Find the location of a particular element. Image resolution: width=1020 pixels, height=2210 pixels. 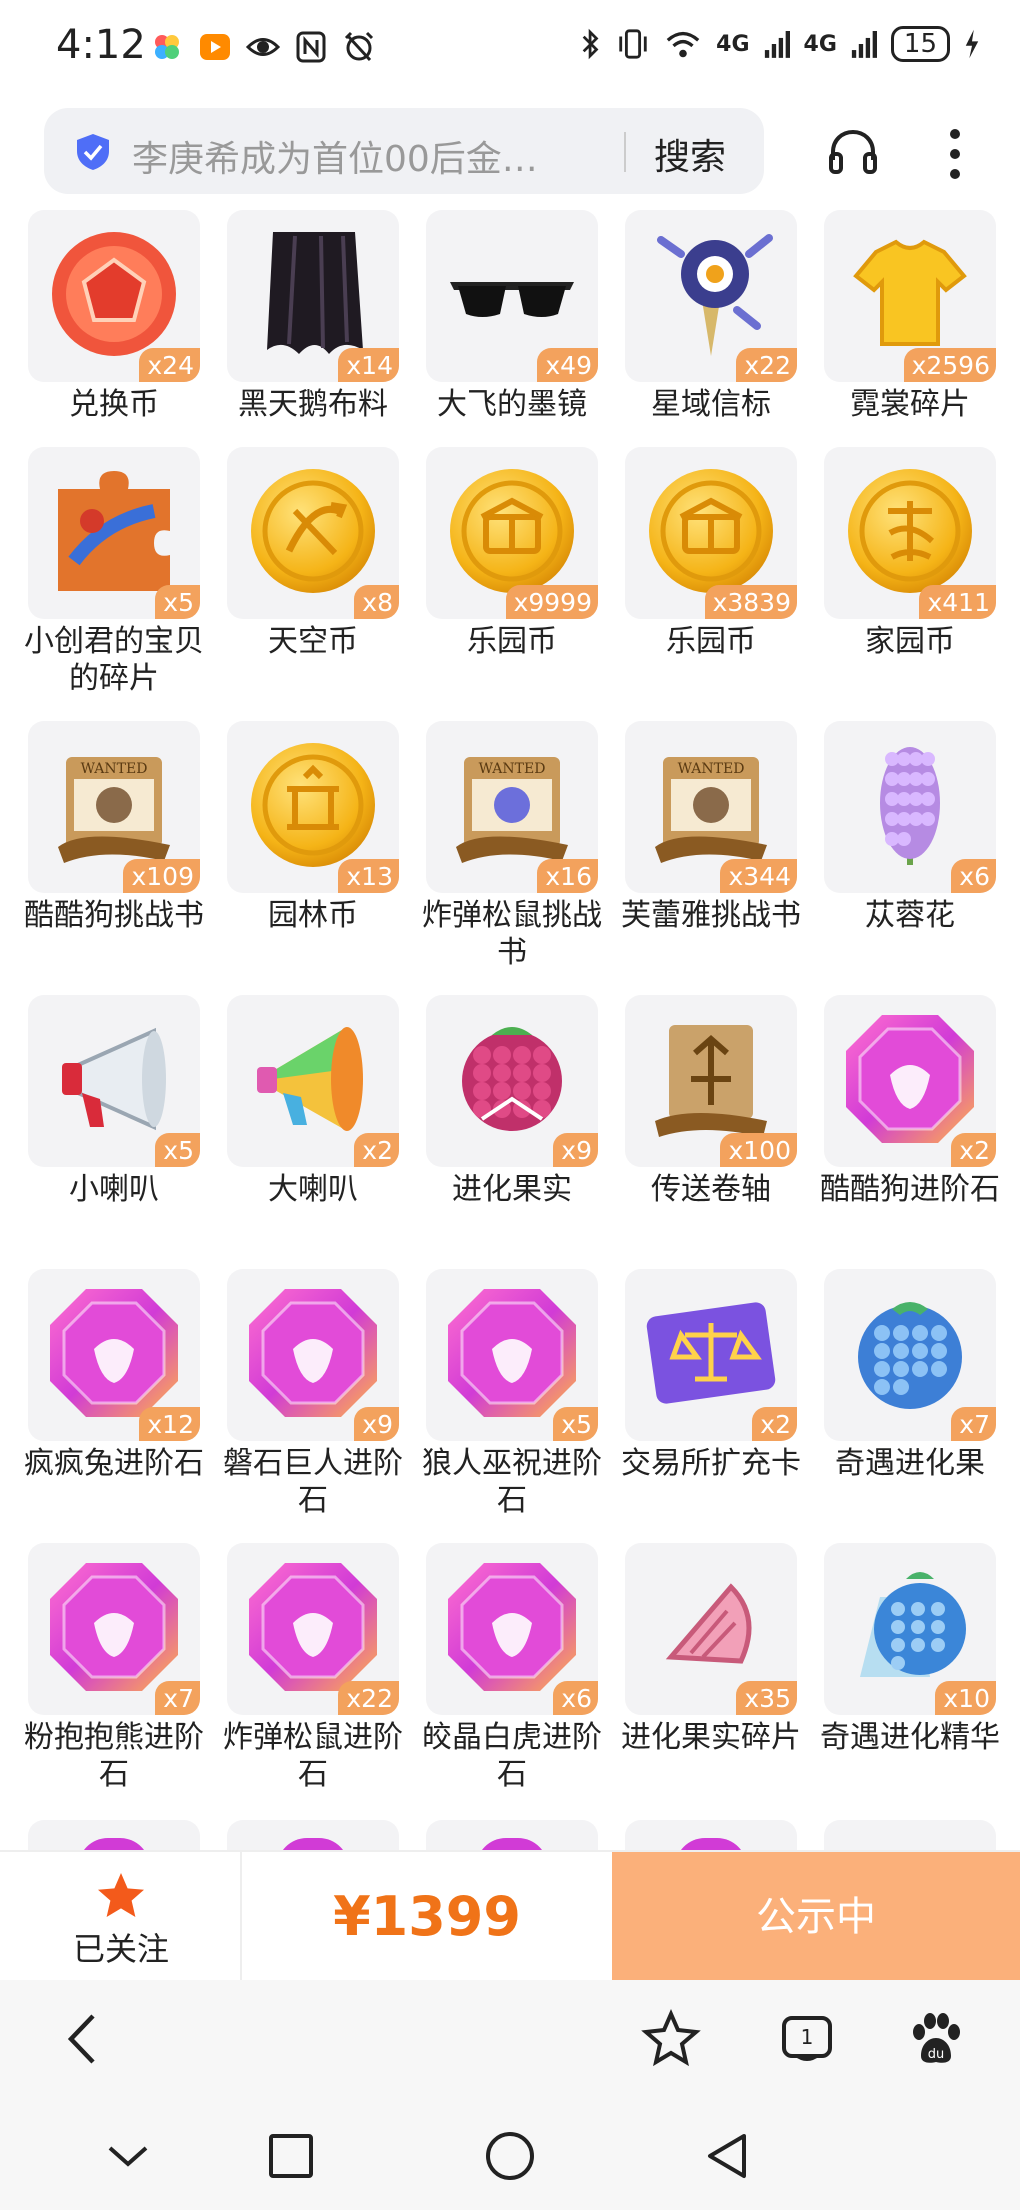

vibrate-icon is located at coordinates (633, 44).